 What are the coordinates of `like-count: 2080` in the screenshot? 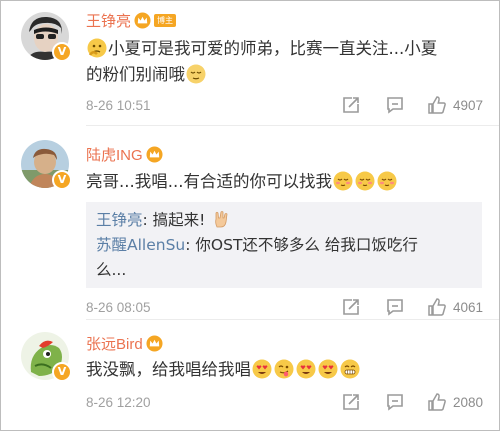 It's located at (467, 402).